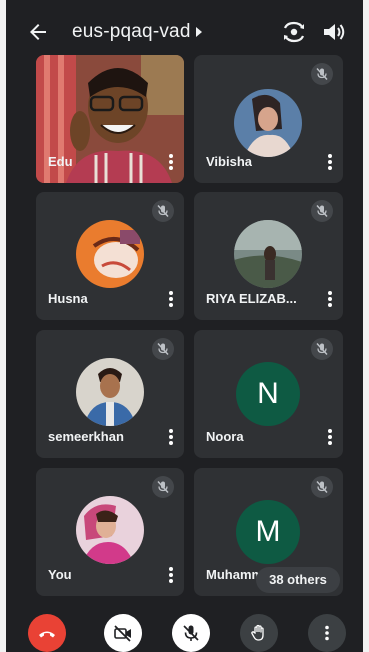  Describe the element at coordinates (229, 161) in the screenshot. I see `participant-name: Vibisha` at that location.